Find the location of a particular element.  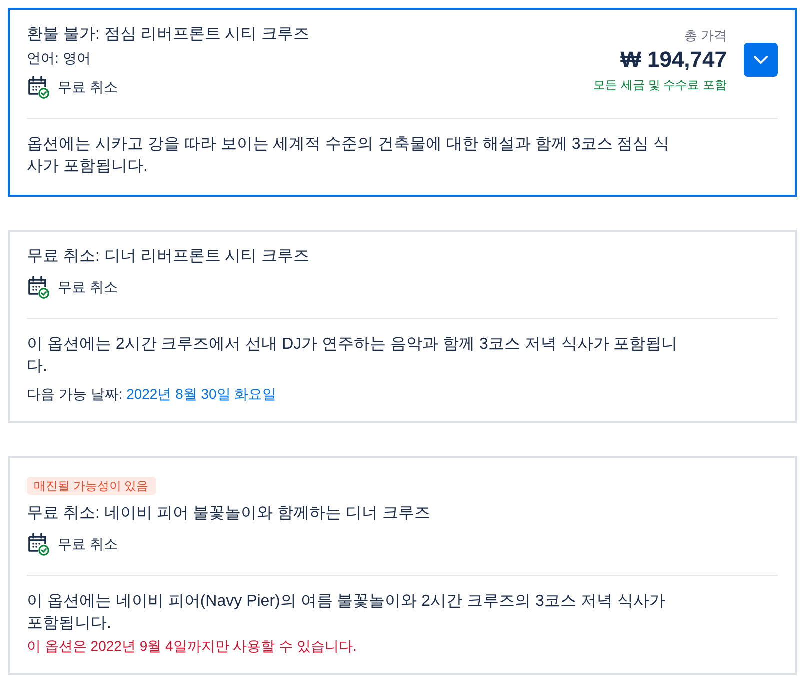

availability-warning: 이 옵션은 2022년 9월 4일까지만 사용할 수 있습니다. is located at coordinates (192, 646).